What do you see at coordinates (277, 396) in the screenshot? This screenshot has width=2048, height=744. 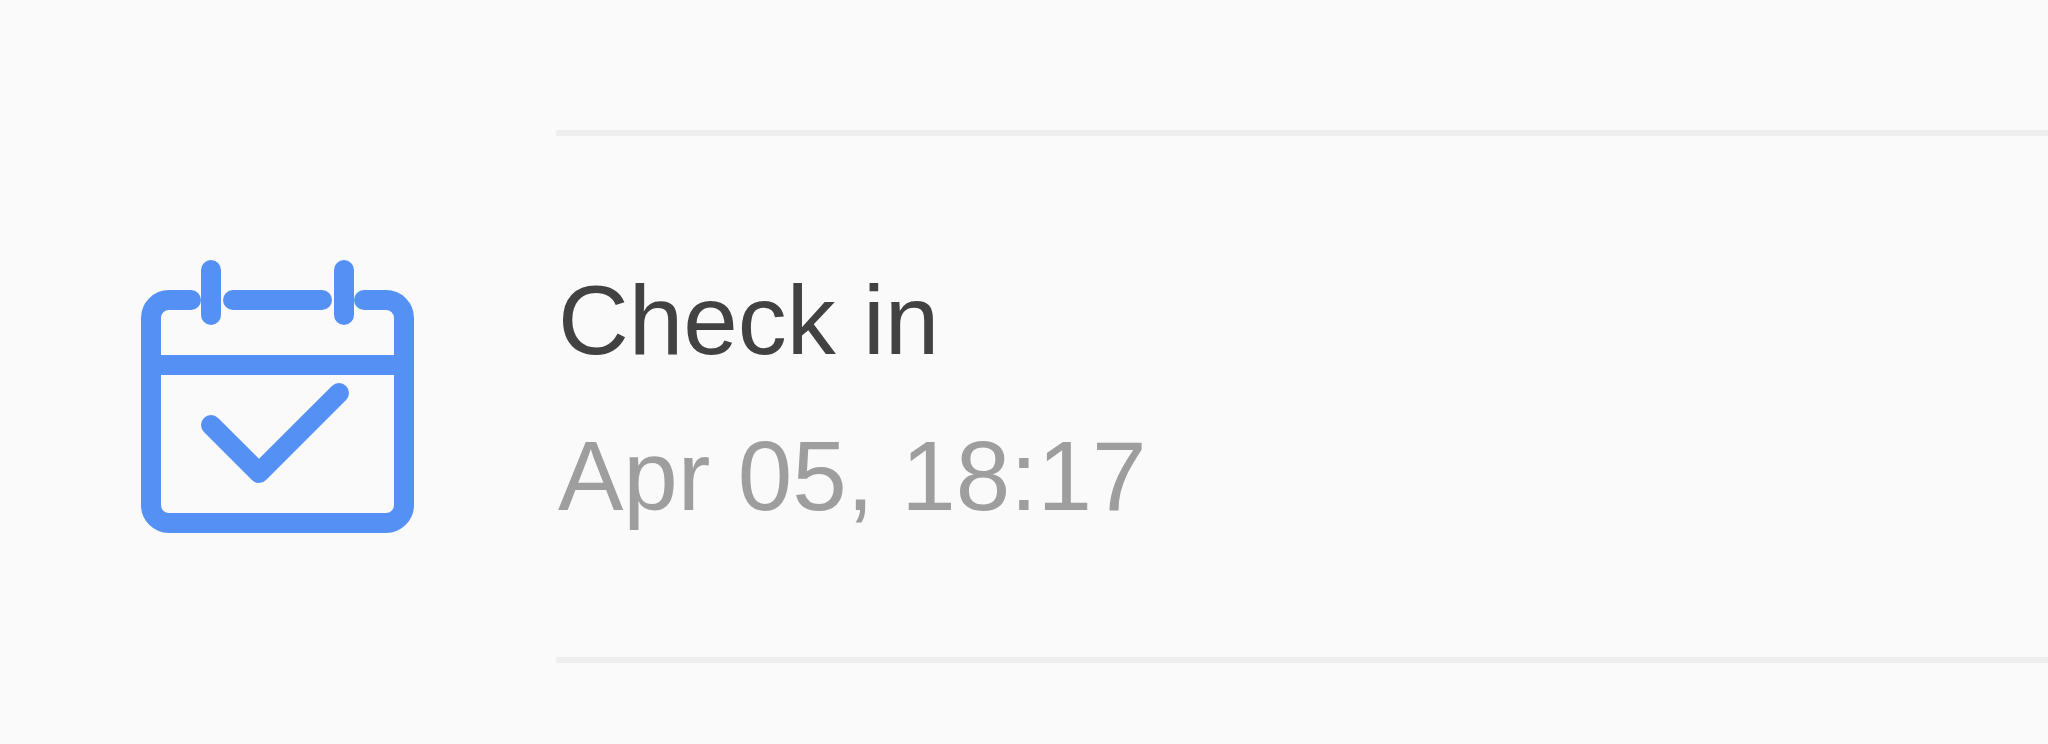 I see `calendar-check-icon` at bounding box center [277, 396].